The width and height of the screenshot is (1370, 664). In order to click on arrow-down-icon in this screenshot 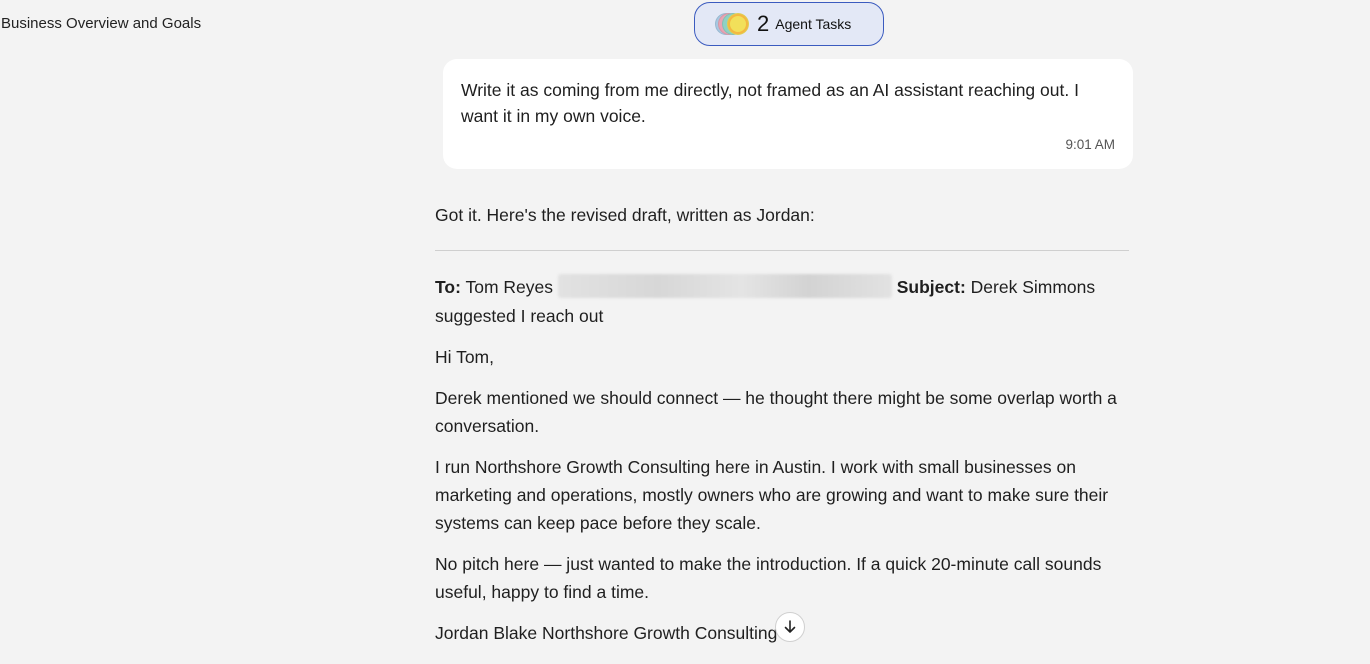, I will do `click(790, 626)`.